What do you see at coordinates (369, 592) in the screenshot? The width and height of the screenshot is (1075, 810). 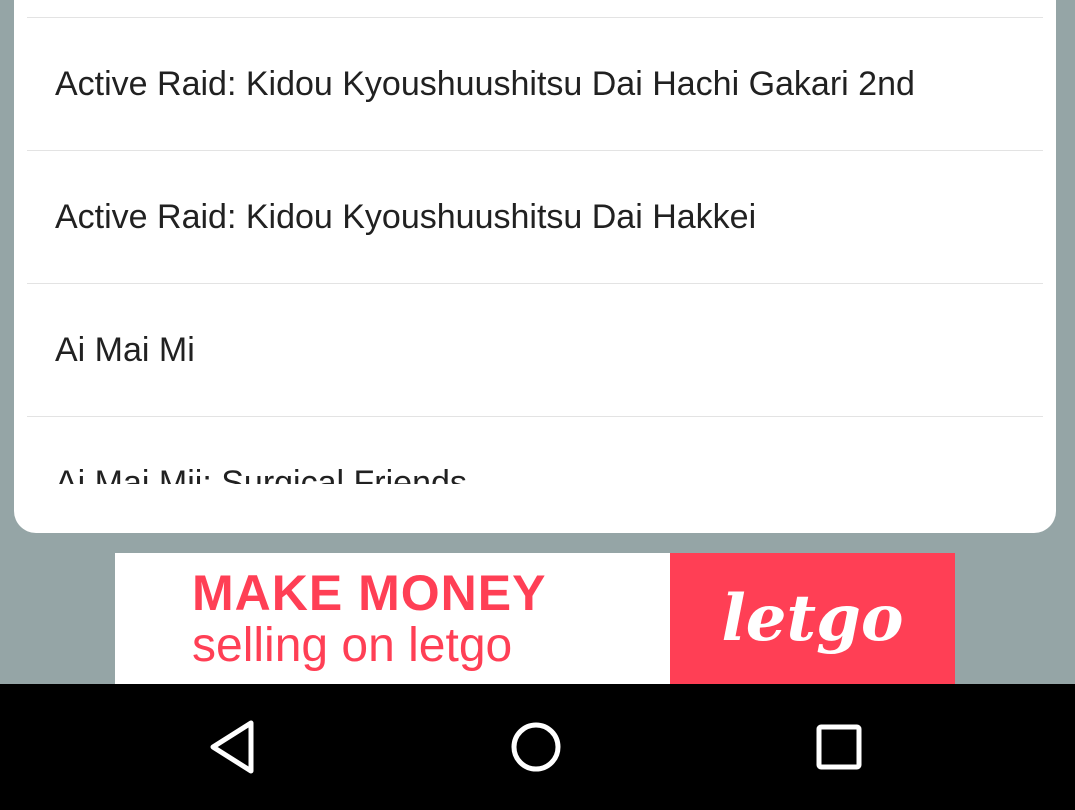 I see `ad-headline: MAKE MONEY` at bounding box center [369, 592].